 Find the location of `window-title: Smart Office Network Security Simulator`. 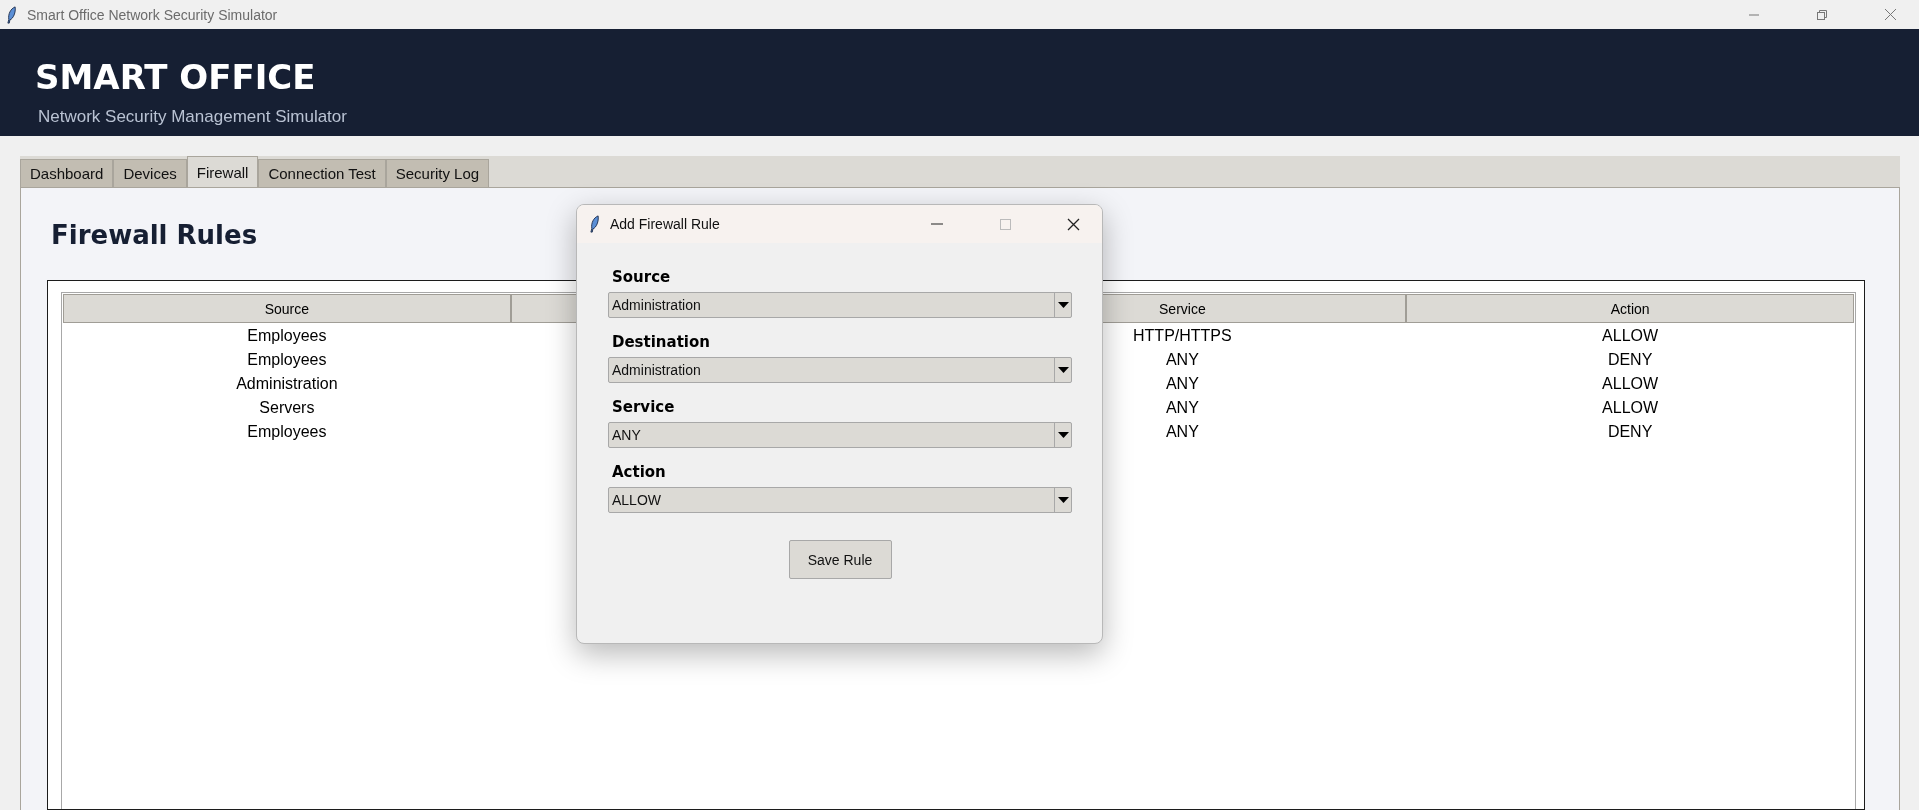

window-title: Smart Office Network Security Simulator is located at coordinates (152, 14).